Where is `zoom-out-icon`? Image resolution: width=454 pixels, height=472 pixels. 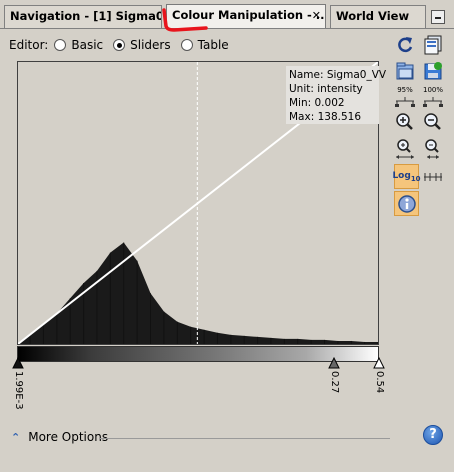 zoom-out-icon is located at coordinates (432, 121).